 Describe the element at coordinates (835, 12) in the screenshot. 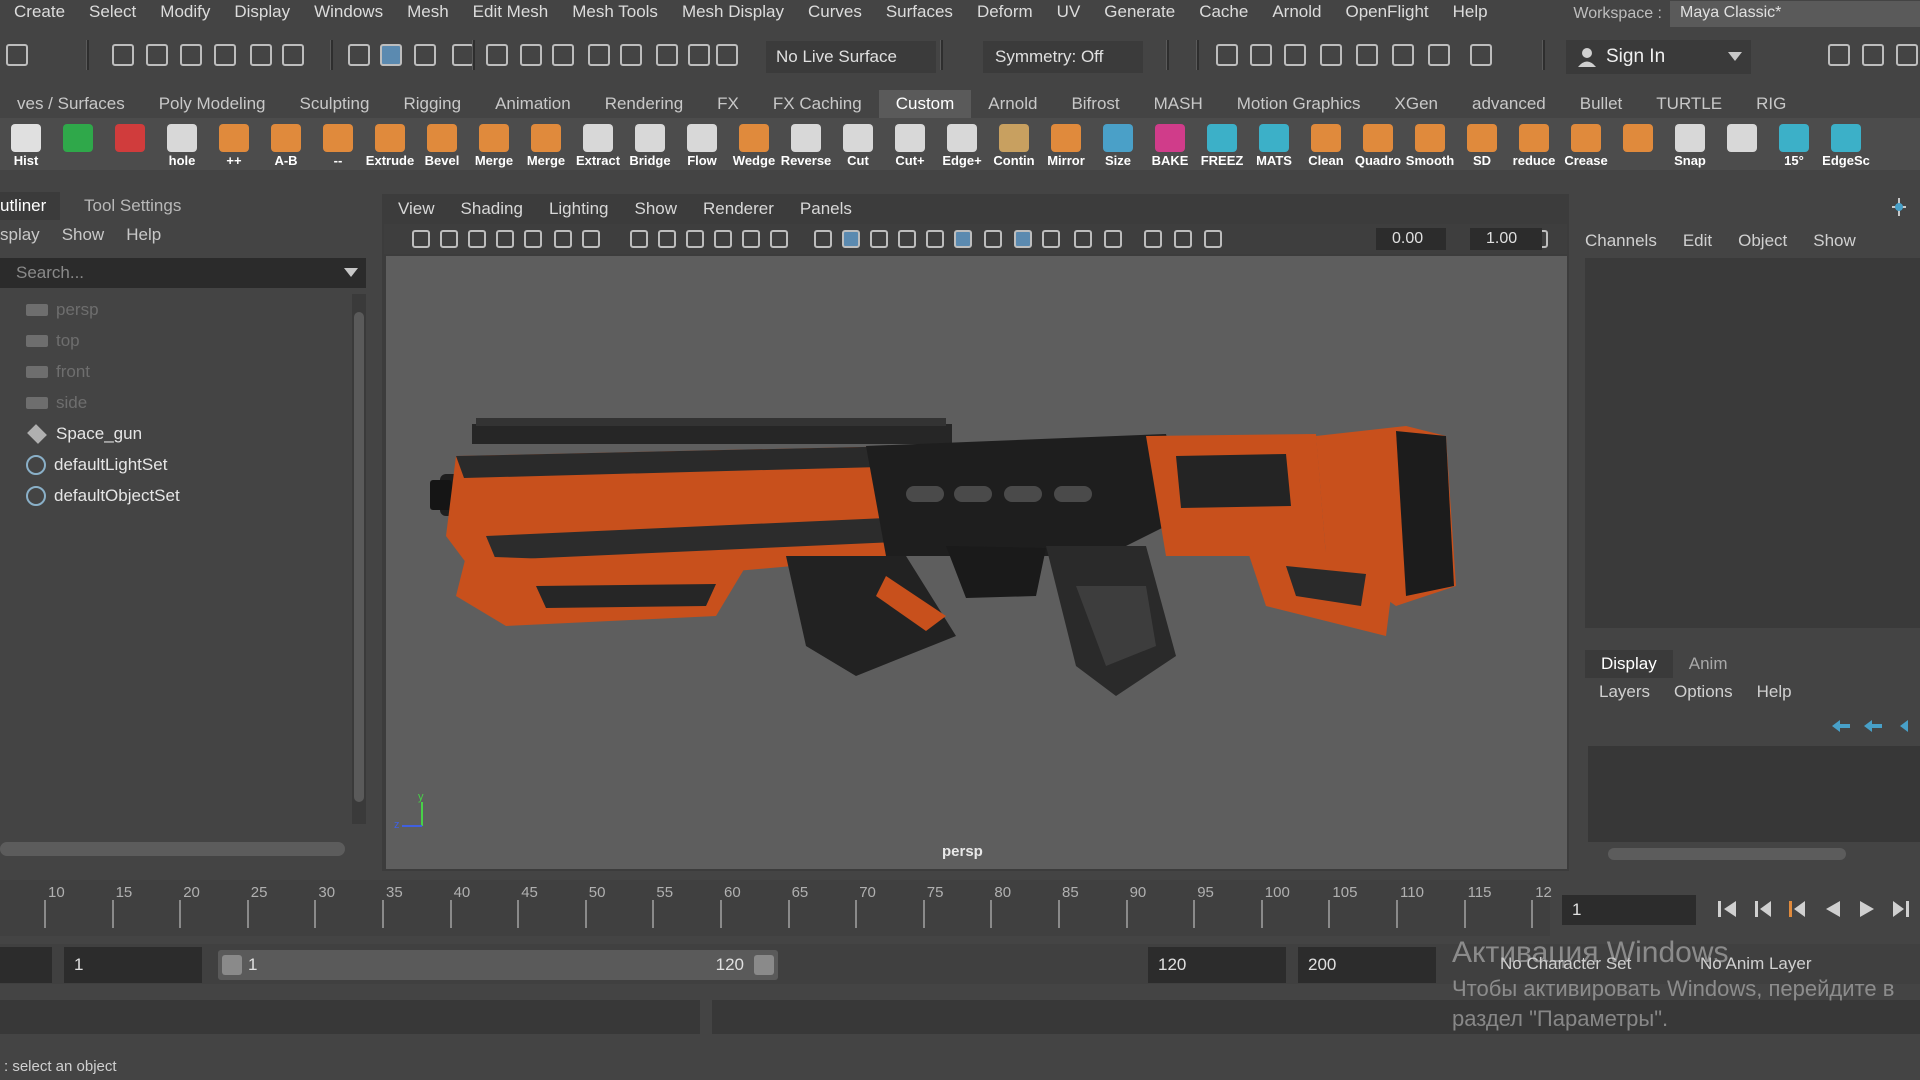

I see `menu-curves: Curves` at that location.